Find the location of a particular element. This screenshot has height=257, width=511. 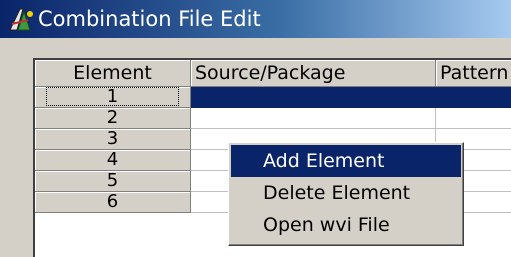

window-title: Combination File Edit is located at coordinates (149, 19).